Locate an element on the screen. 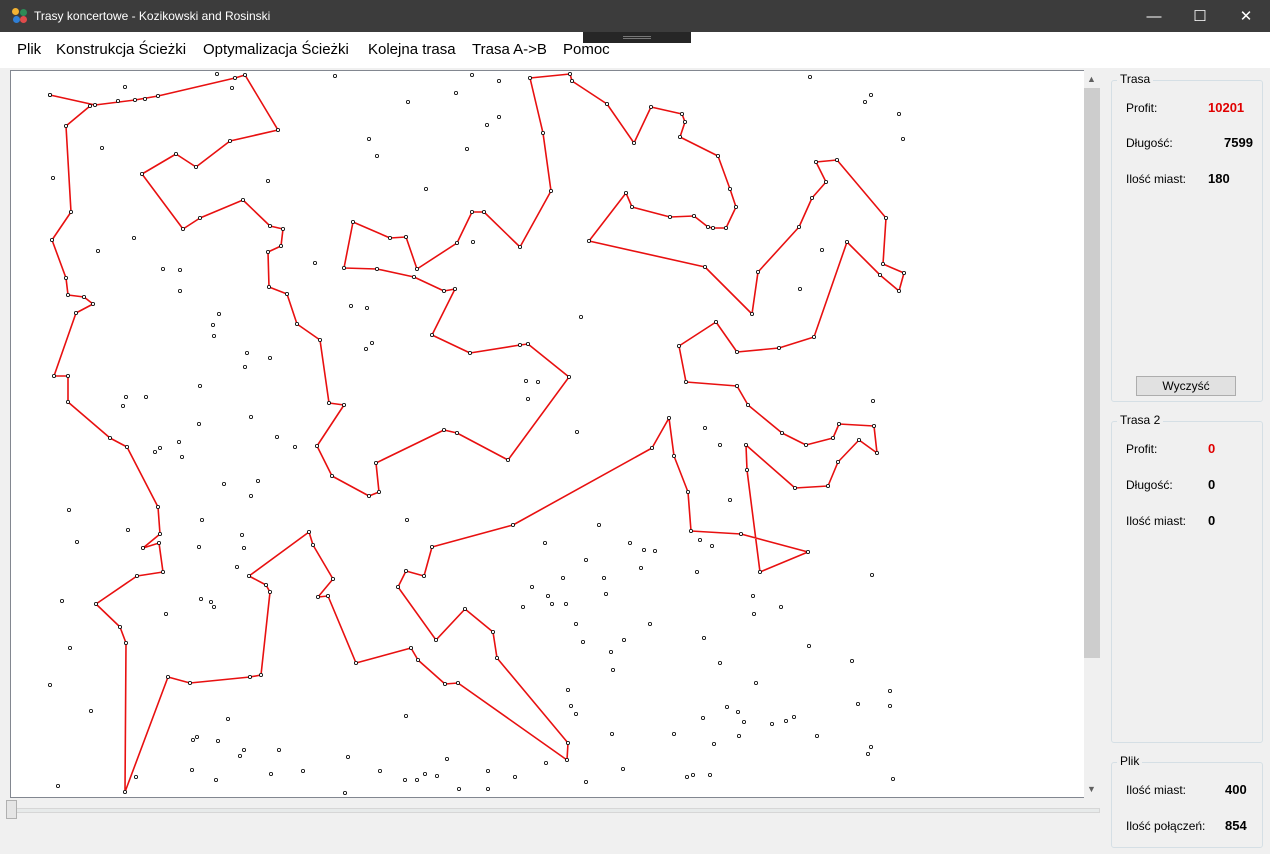  menu-optymalizacja-sciezki: Optymalizacja Ścieżki is located at coordinates (276, 49).